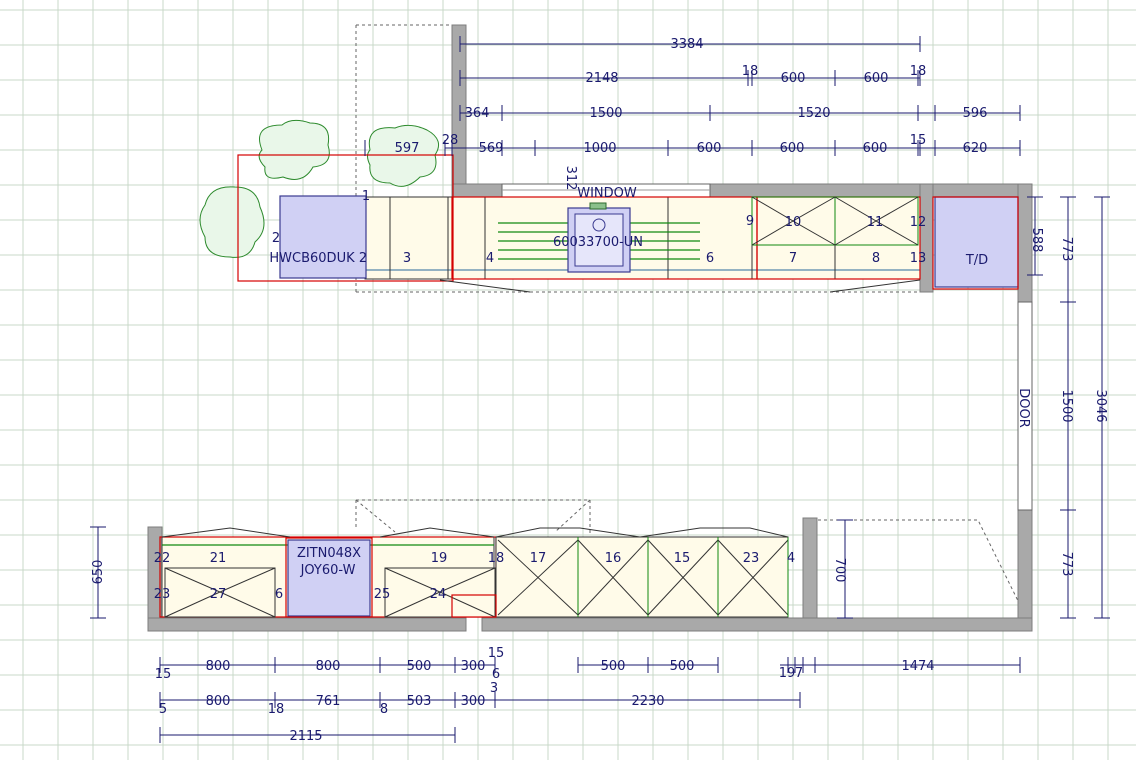 The width and height of the screenshot is (1136, 760). I want to click on unit-number: 9, so click(750, 221).